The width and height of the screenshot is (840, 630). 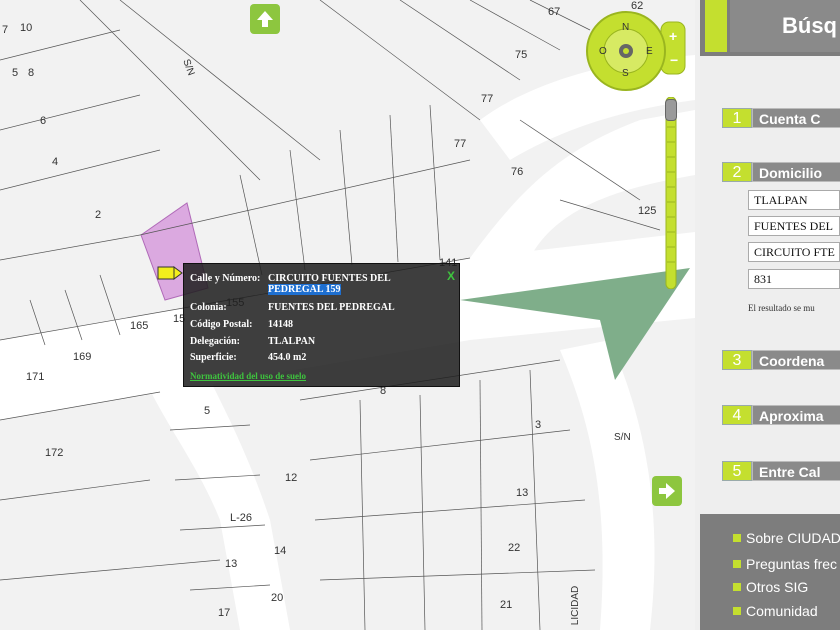 I want to click on step-domicilio: 2 Domicilio, so click(x=781, y=172).